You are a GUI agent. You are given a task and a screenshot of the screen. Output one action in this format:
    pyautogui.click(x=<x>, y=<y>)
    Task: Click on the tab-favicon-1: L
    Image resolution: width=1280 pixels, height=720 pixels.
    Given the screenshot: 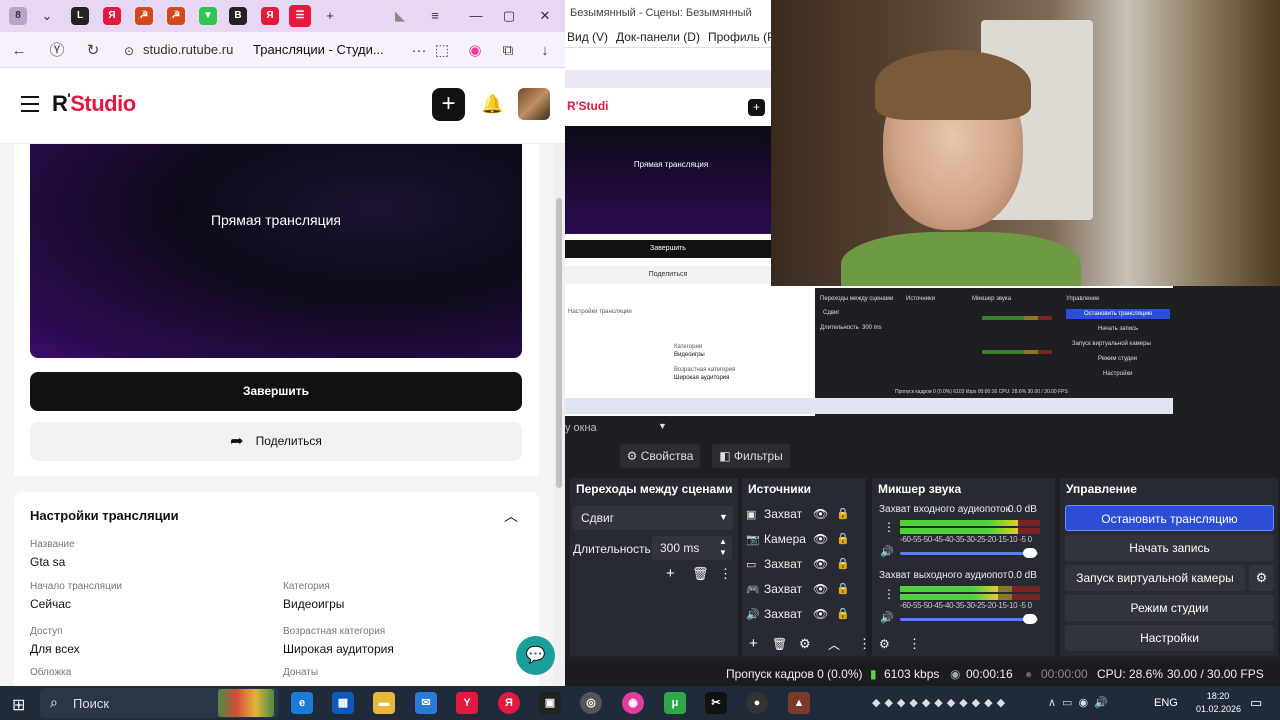 What is the action you would take?
    pyautogui.click(x=80, y=16)
    